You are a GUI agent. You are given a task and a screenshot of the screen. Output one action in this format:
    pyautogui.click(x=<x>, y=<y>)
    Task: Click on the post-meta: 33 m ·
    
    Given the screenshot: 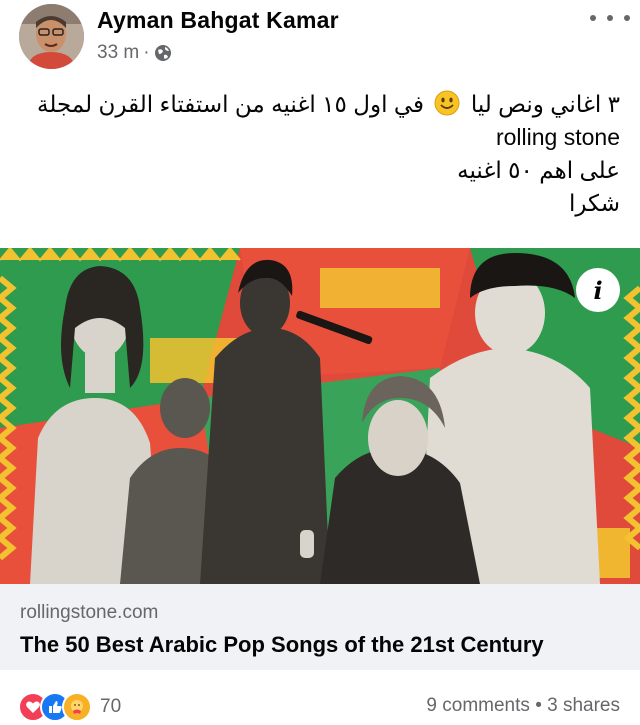 What is the action you would take?
    pyautogui.click(x=134, y=53)
    